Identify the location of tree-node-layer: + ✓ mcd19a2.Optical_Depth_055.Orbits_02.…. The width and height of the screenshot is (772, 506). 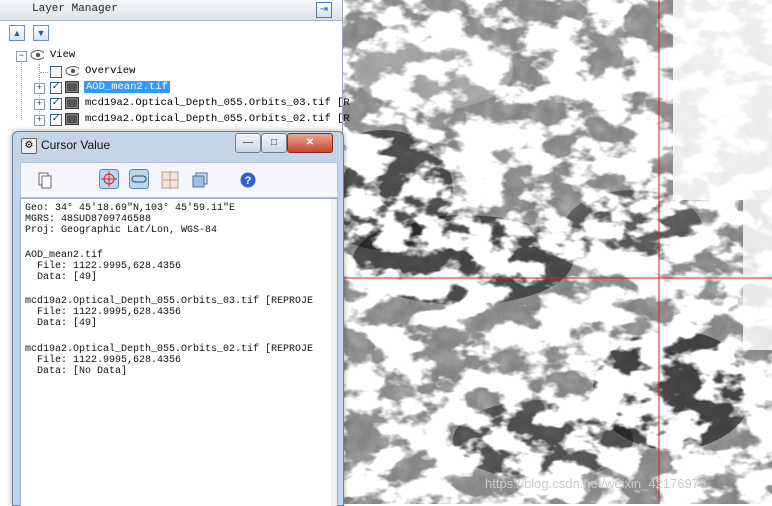
(175, 120).